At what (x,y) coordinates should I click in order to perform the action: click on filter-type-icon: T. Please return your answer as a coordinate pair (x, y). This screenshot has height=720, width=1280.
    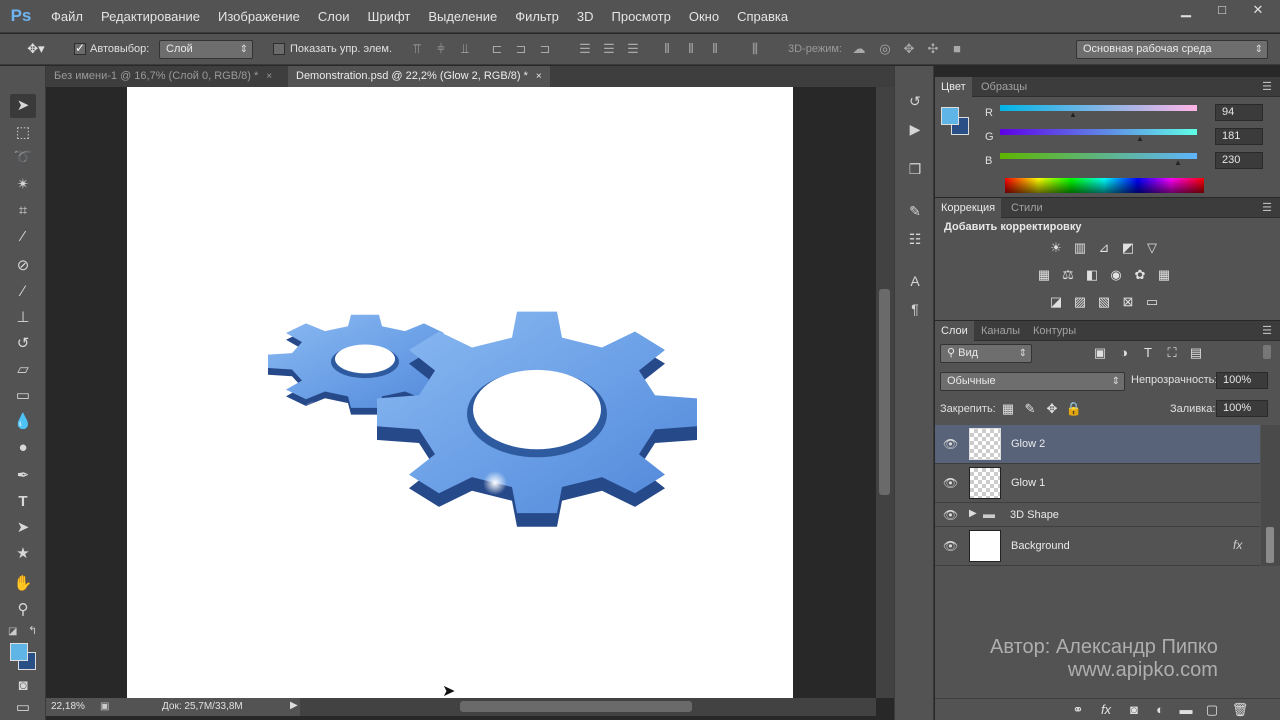
    Looking at the image, I should click on (1148, 353).